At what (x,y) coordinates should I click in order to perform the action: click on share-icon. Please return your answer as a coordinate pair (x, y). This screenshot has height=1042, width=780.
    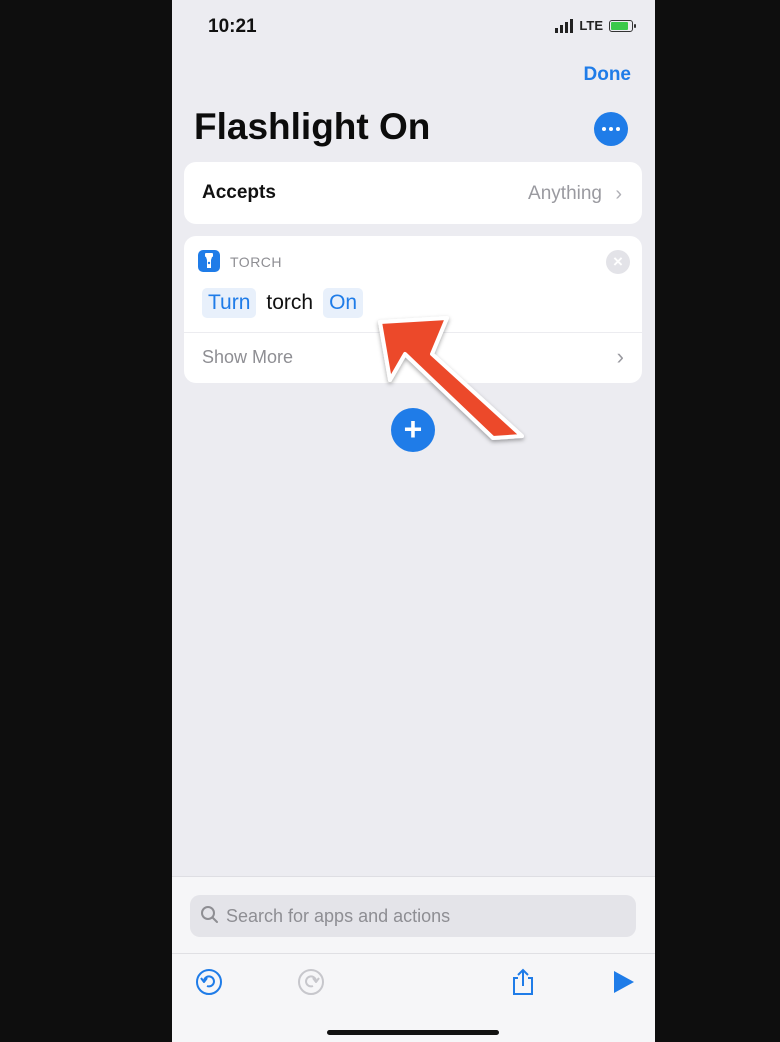
    Looking at the image, I should click on (523, 982).